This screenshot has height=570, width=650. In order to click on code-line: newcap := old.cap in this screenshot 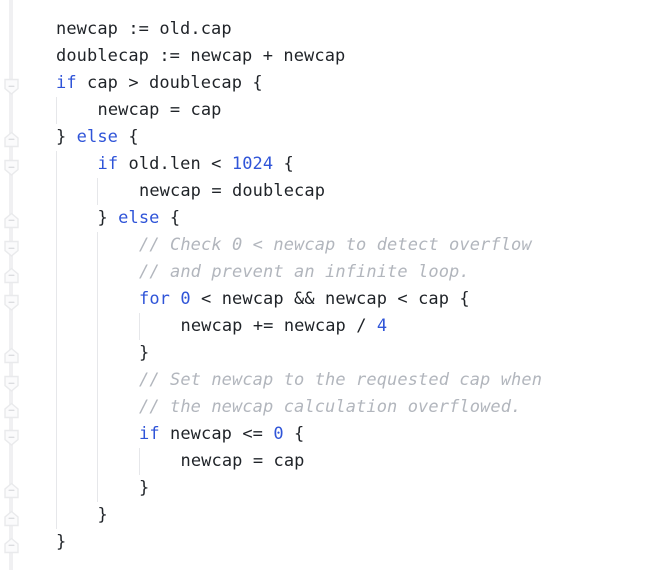, I will do `click(353, 29)`.